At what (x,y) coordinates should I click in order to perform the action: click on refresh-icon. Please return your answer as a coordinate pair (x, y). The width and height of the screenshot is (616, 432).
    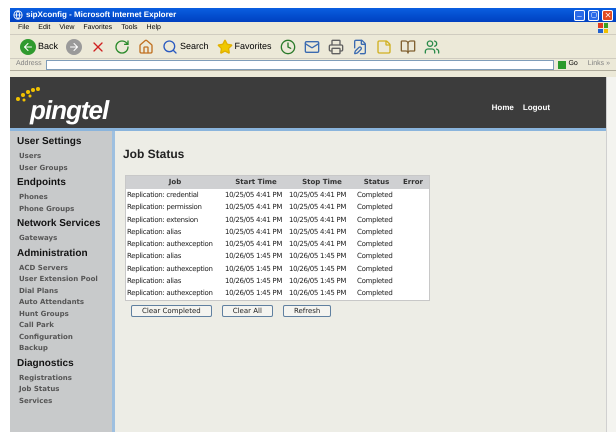
    Looking at the image, I should click on (122, 46).